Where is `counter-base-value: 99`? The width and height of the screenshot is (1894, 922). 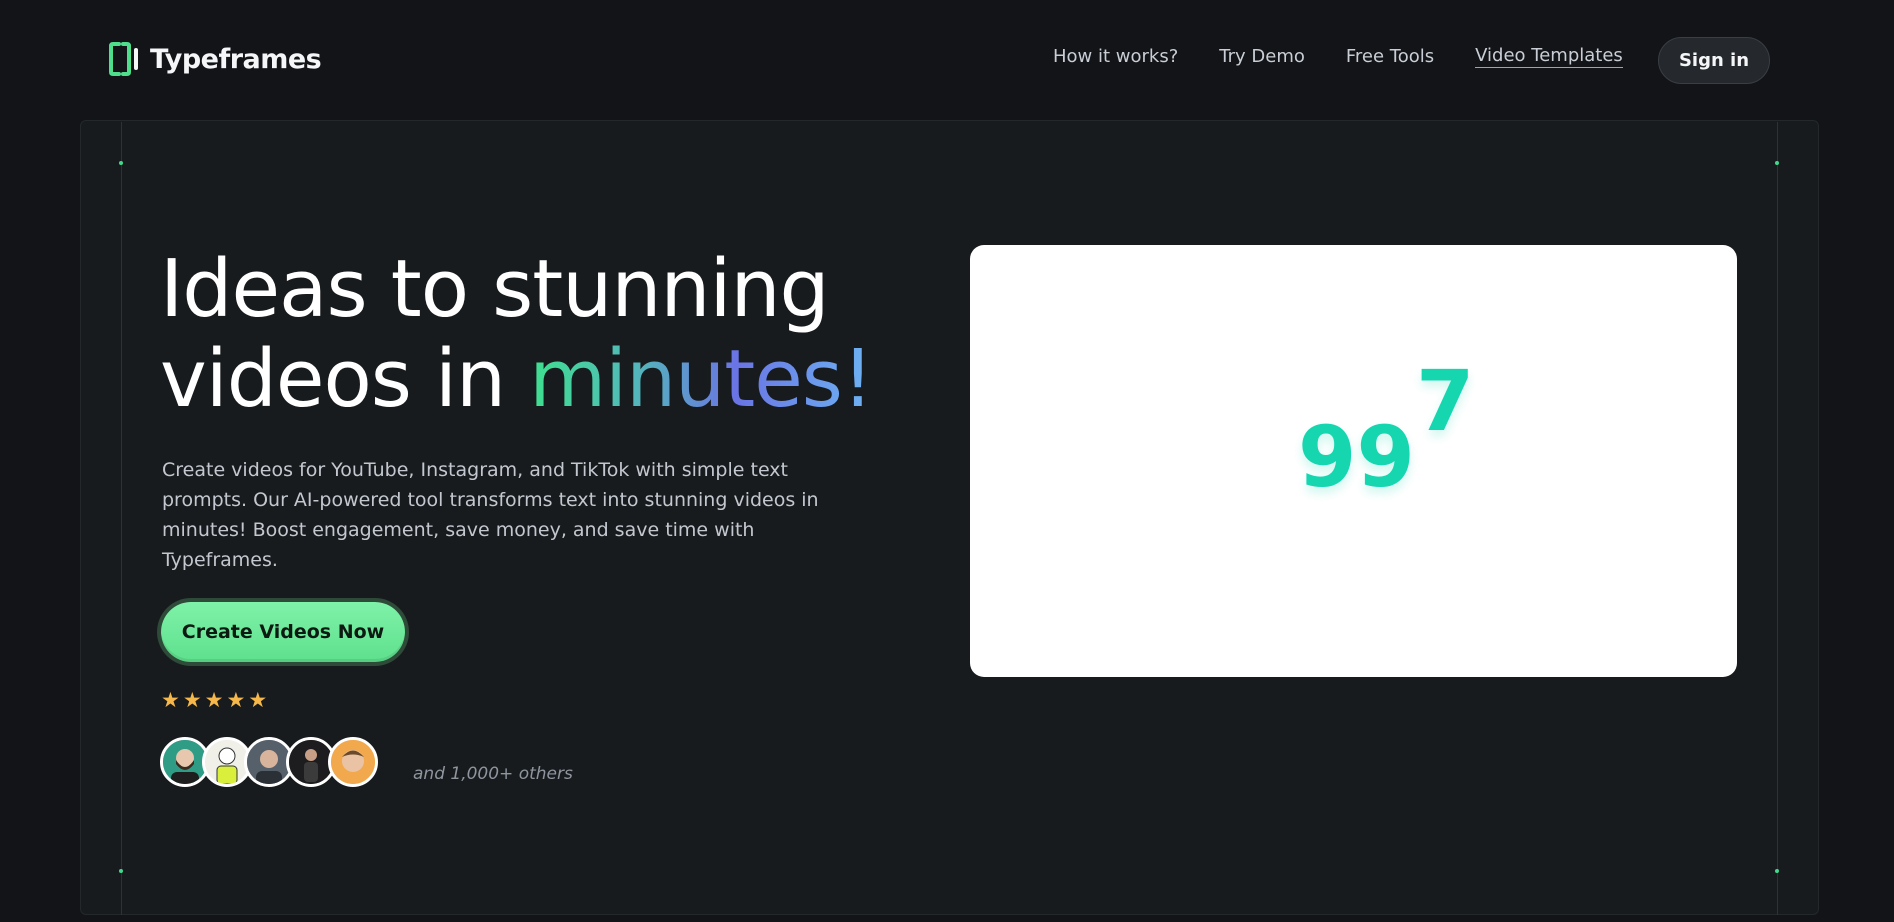
counter-base-value: 99 is located at coordinates (1356, 457).